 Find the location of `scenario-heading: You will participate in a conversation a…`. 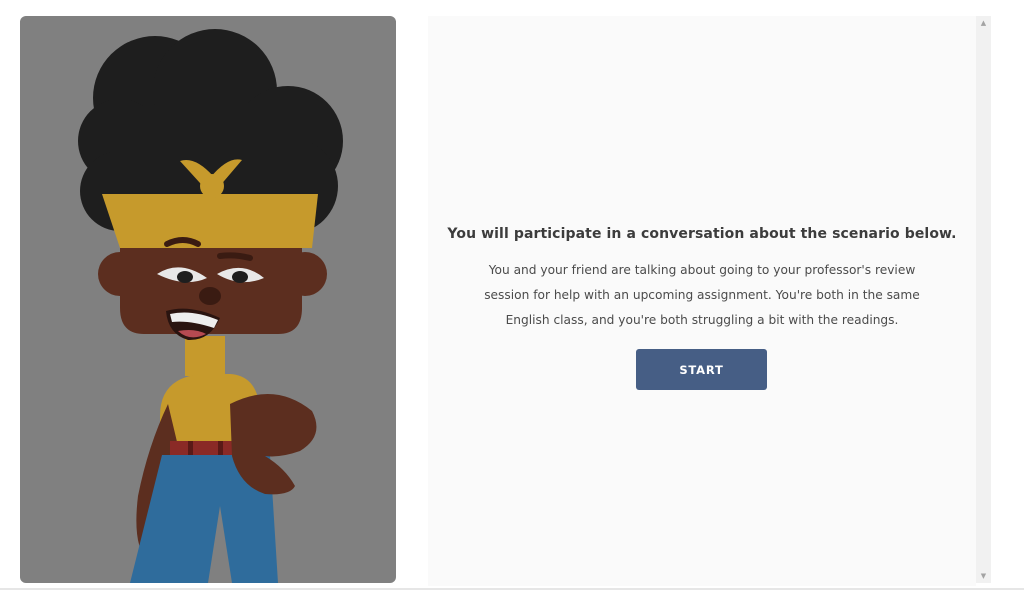

scenario-heading: You will participate in a conversation a… is located at coordinates (702, 234).